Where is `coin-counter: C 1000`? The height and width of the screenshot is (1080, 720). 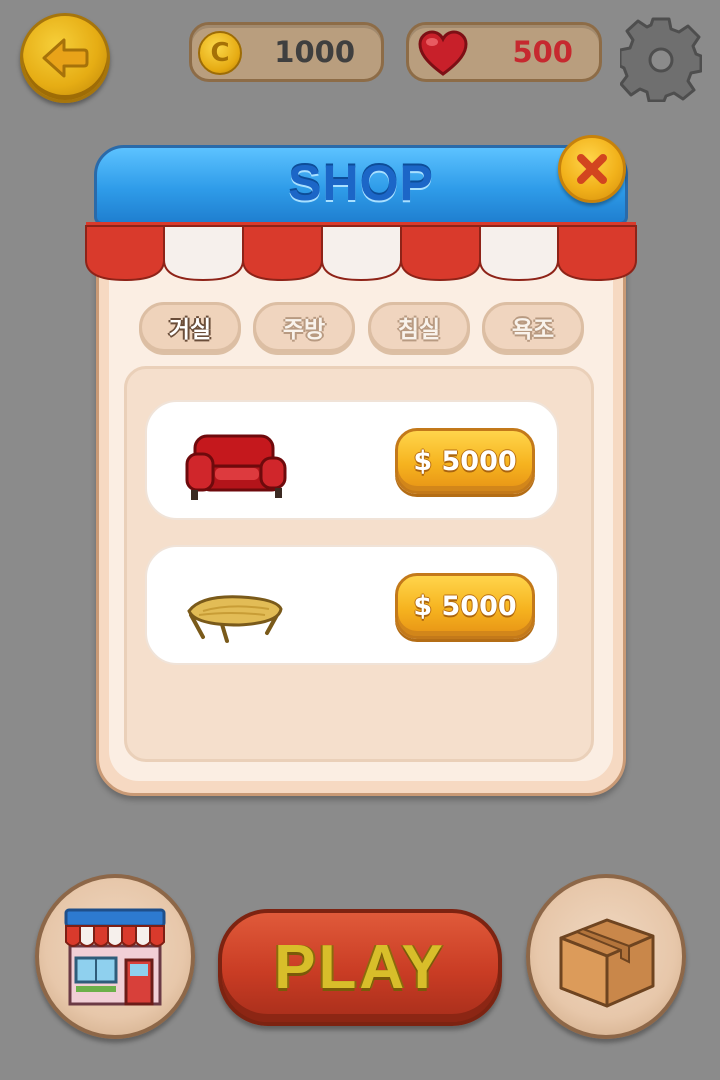
coin-counter: C 1000 is located at coordinates (286, 52).